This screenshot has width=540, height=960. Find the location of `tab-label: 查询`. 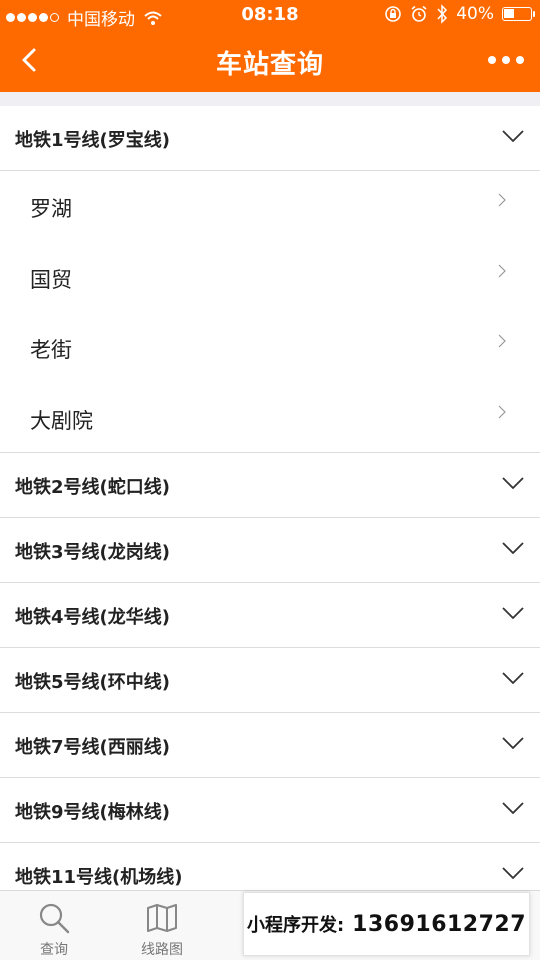

tab-label: 查询 is located at coordinates (54, 950).